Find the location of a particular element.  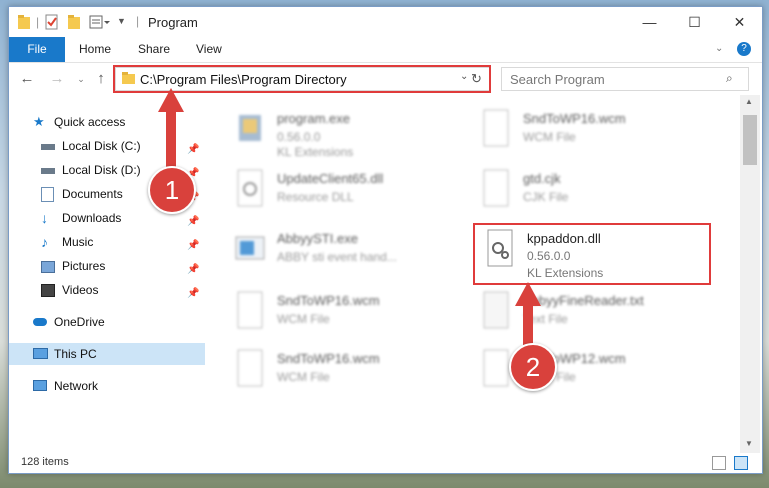

arrow-2-head is located at coordinates (528, 294).